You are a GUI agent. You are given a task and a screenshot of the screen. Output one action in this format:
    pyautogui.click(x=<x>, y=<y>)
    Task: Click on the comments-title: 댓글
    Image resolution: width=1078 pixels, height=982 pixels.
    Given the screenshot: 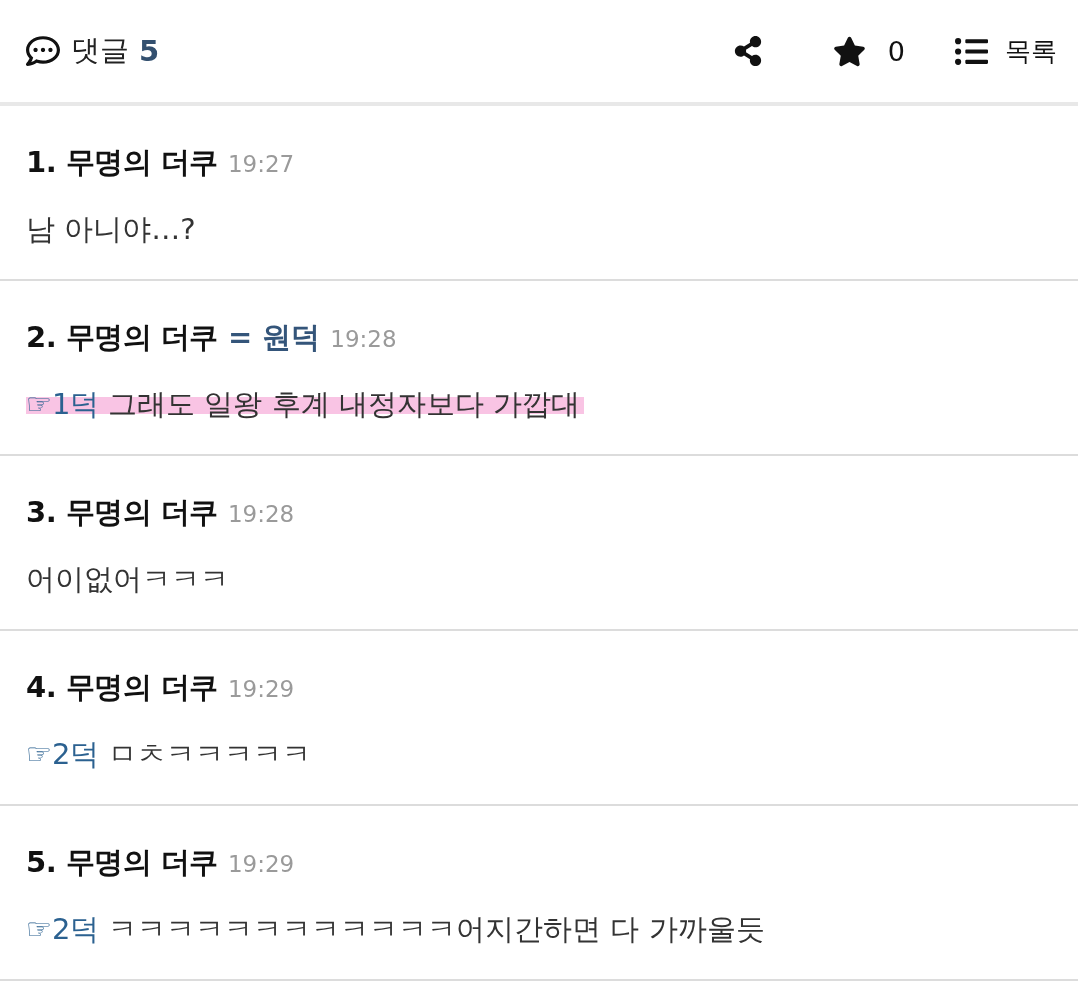 What is the action you would take?
    pyautogui.click(x=100, y=50)
    